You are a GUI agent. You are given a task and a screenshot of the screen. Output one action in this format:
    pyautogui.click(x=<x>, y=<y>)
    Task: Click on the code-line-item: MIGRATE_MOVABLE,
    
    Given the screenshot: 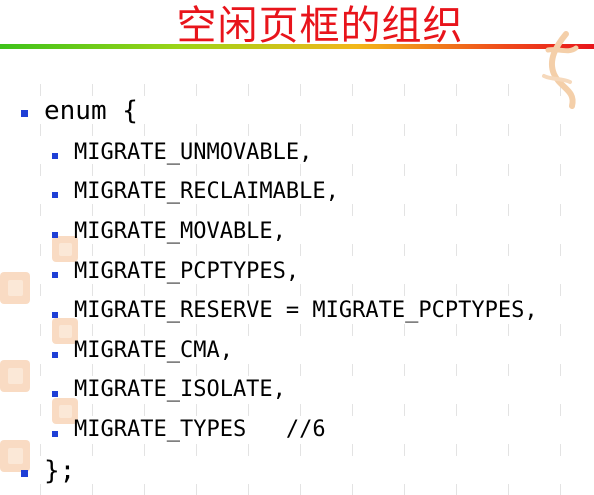 What is the action you would take?
    pyautogui.click(x=180, y=231)
    